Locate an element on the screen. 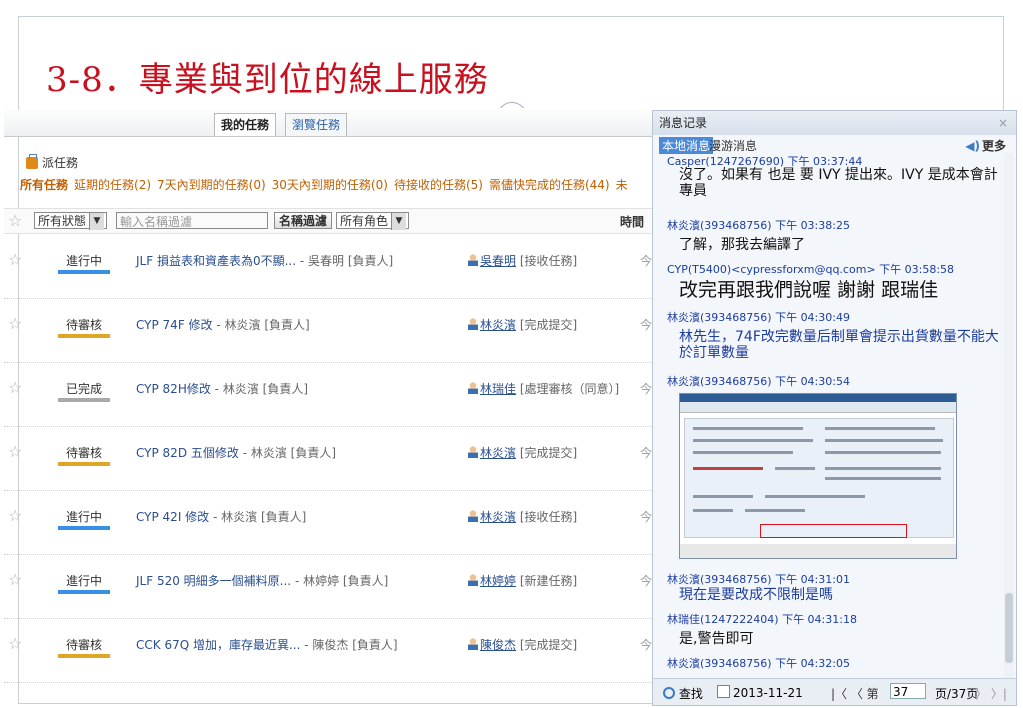 The image size is (1023, 708). chat-scrollbar is located at coordinates (1009, 416).